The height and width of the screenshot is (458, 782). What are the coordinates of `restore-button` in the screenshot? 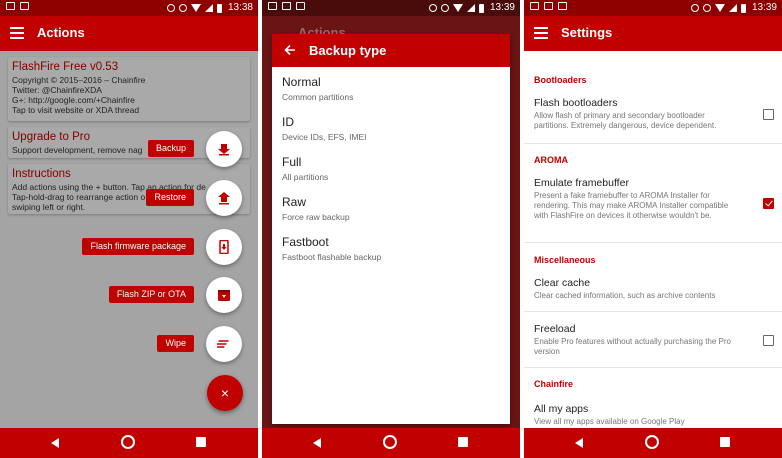 It's located at (224, 198).